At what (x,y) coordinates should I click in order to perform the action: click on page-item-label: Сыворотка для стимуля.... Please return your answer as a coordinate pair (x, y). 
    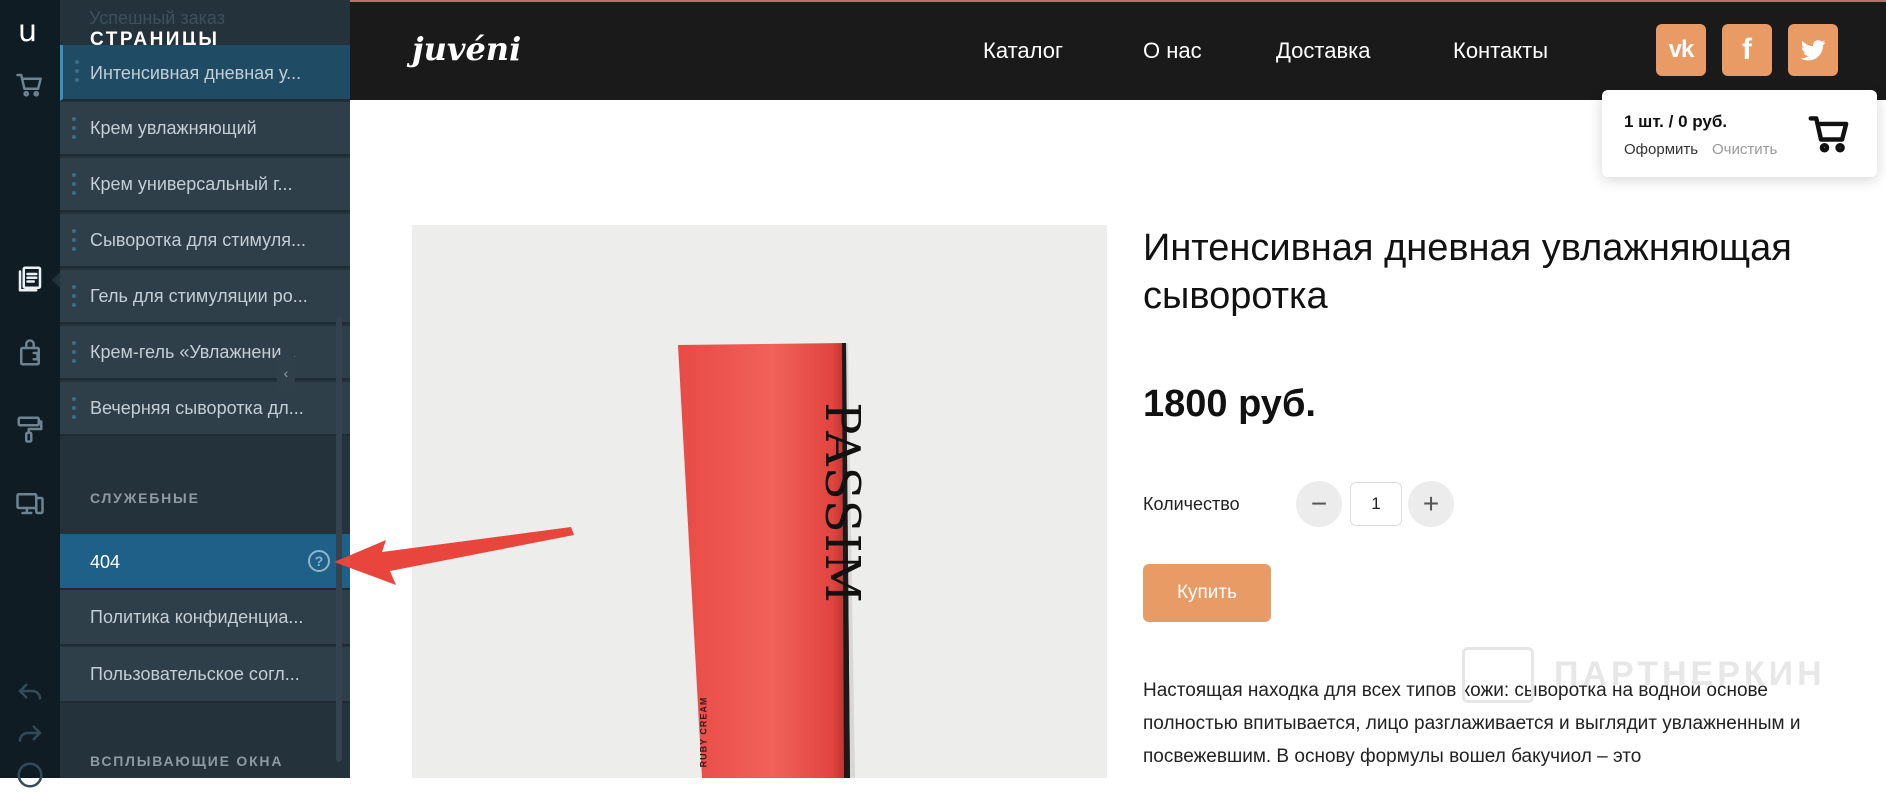
    Looking at the image, I should click on (198, 240).